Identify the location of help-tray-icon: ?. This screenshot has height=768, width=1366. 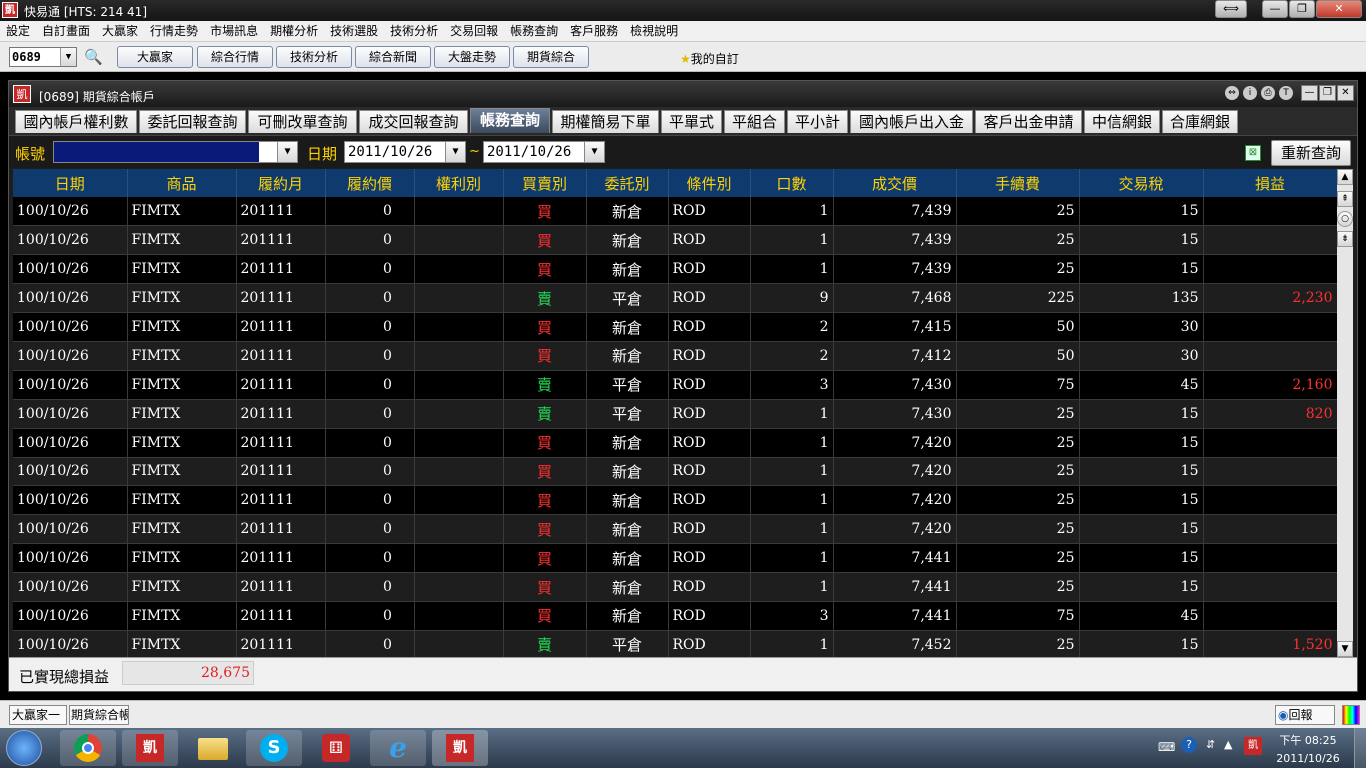
(1189, 745).